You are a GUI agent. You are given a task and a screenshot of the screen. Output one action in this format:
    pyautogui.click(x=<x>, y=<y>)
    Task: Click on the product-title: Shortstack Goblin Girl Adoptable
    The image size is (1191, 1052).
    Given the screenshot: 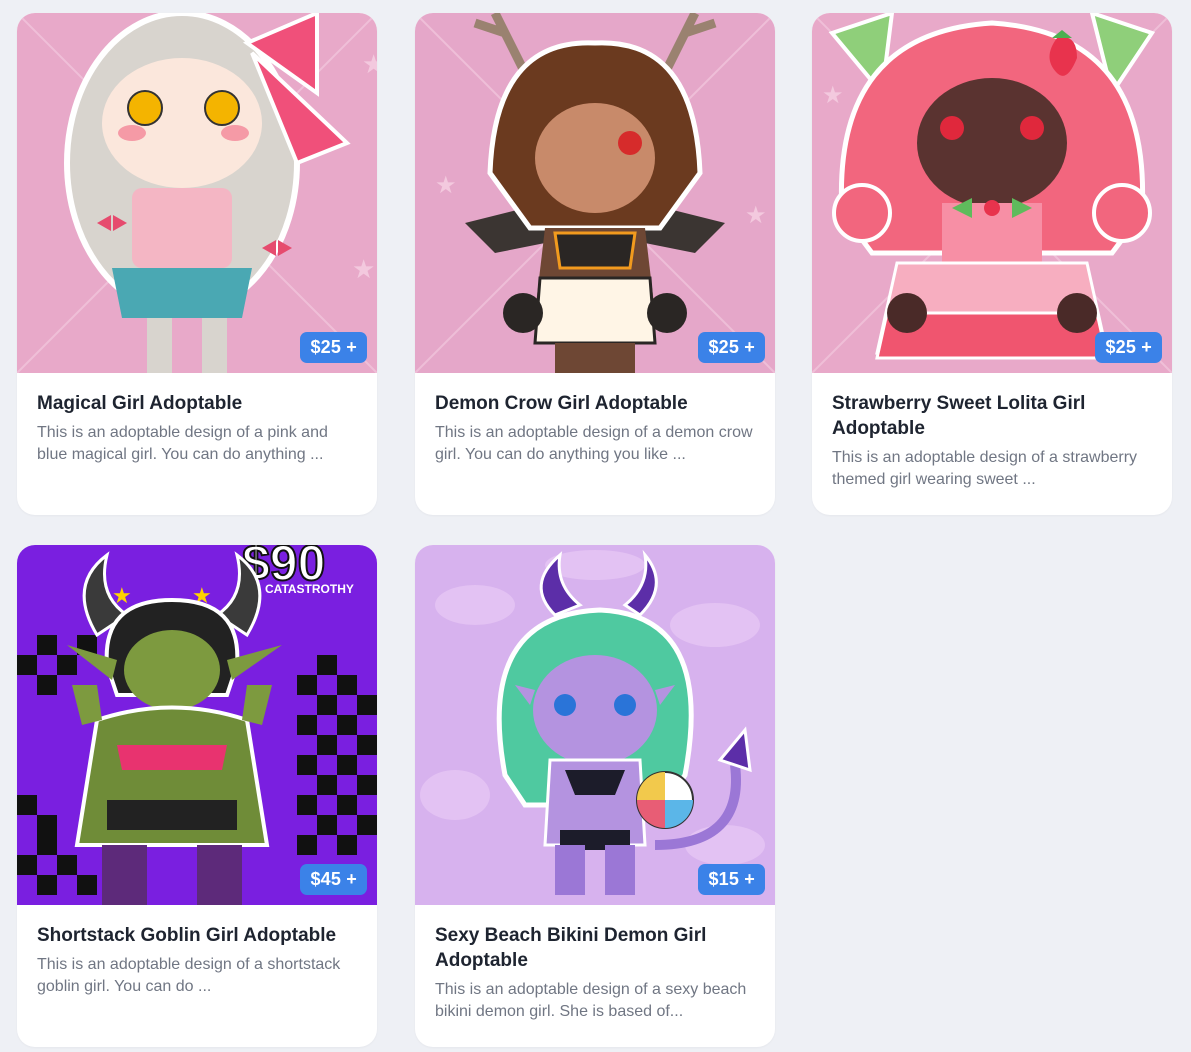 What is the action you would take?
    pyautogui.click(x=197, y=935)
    